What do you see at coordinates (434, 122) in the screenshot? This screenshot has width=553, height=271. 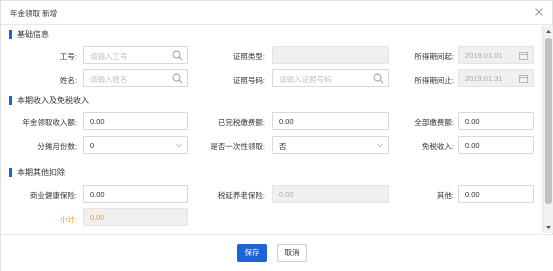 I see `total-contrib-label: 全部缴费额:` at bounding box center [434, 122].